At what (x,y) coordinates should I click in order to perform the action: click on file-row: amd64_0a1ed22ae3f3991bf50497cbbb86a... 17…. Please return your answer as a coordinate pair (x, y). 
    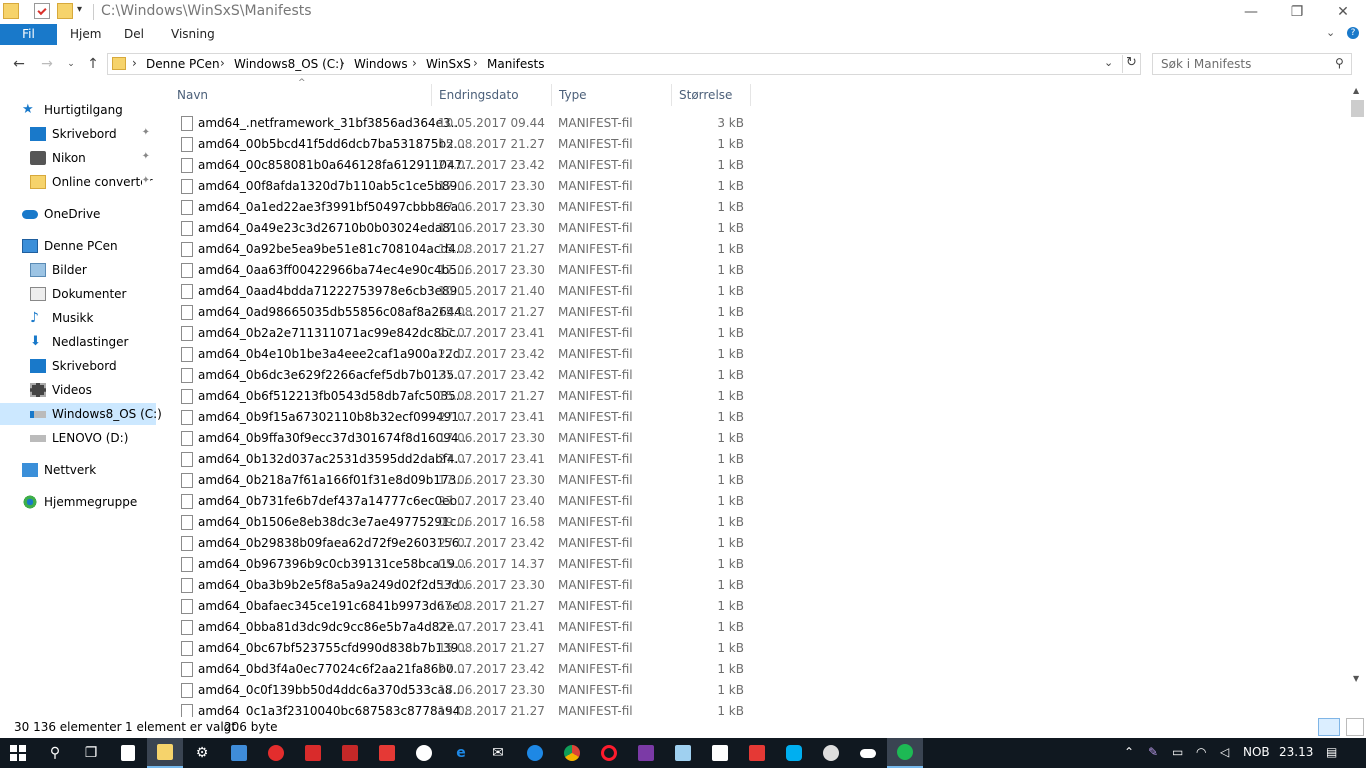
    Looking at the image, I should click on (465, 207).